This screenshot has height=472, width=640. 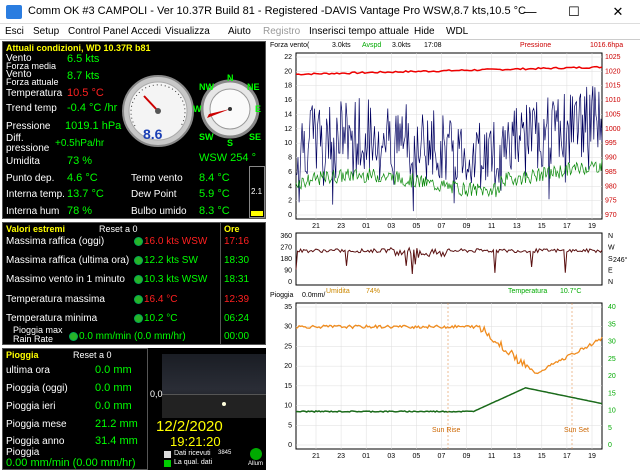 I want to click on bottom-y2-tick: 25, so click(x=612, y=359).